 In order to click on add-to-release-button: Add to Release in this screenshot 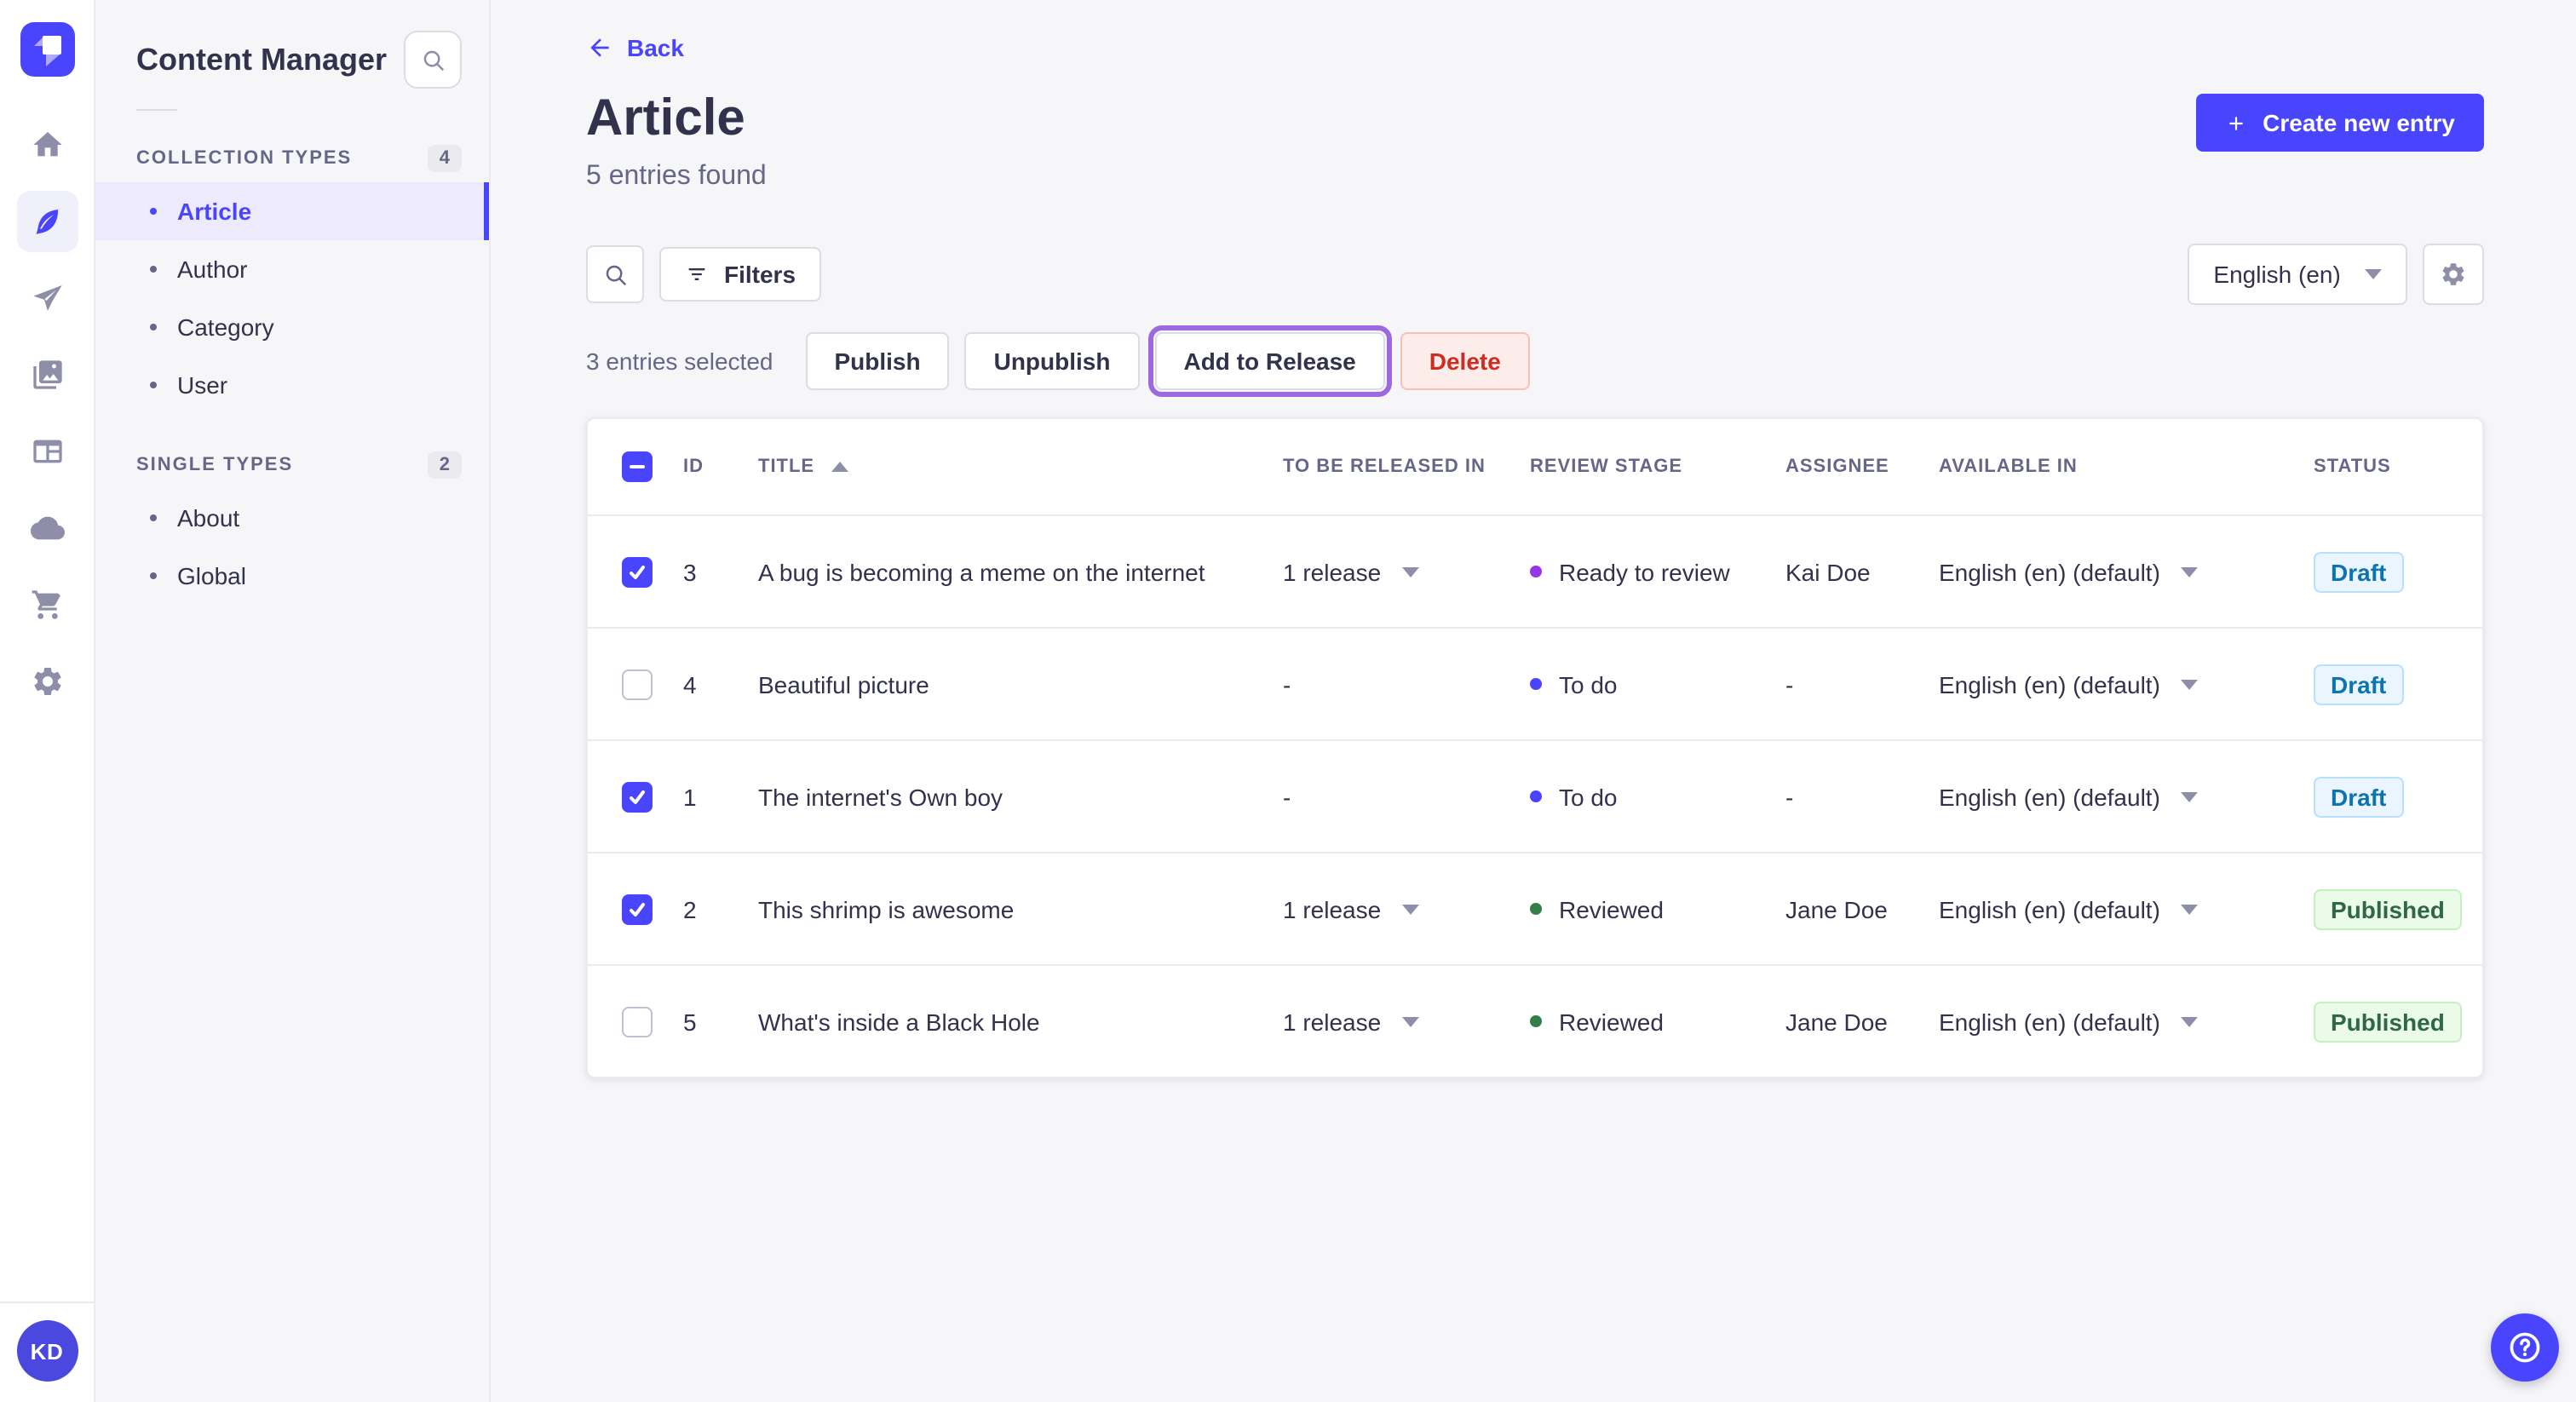, I will do `click(1269, 361)`.